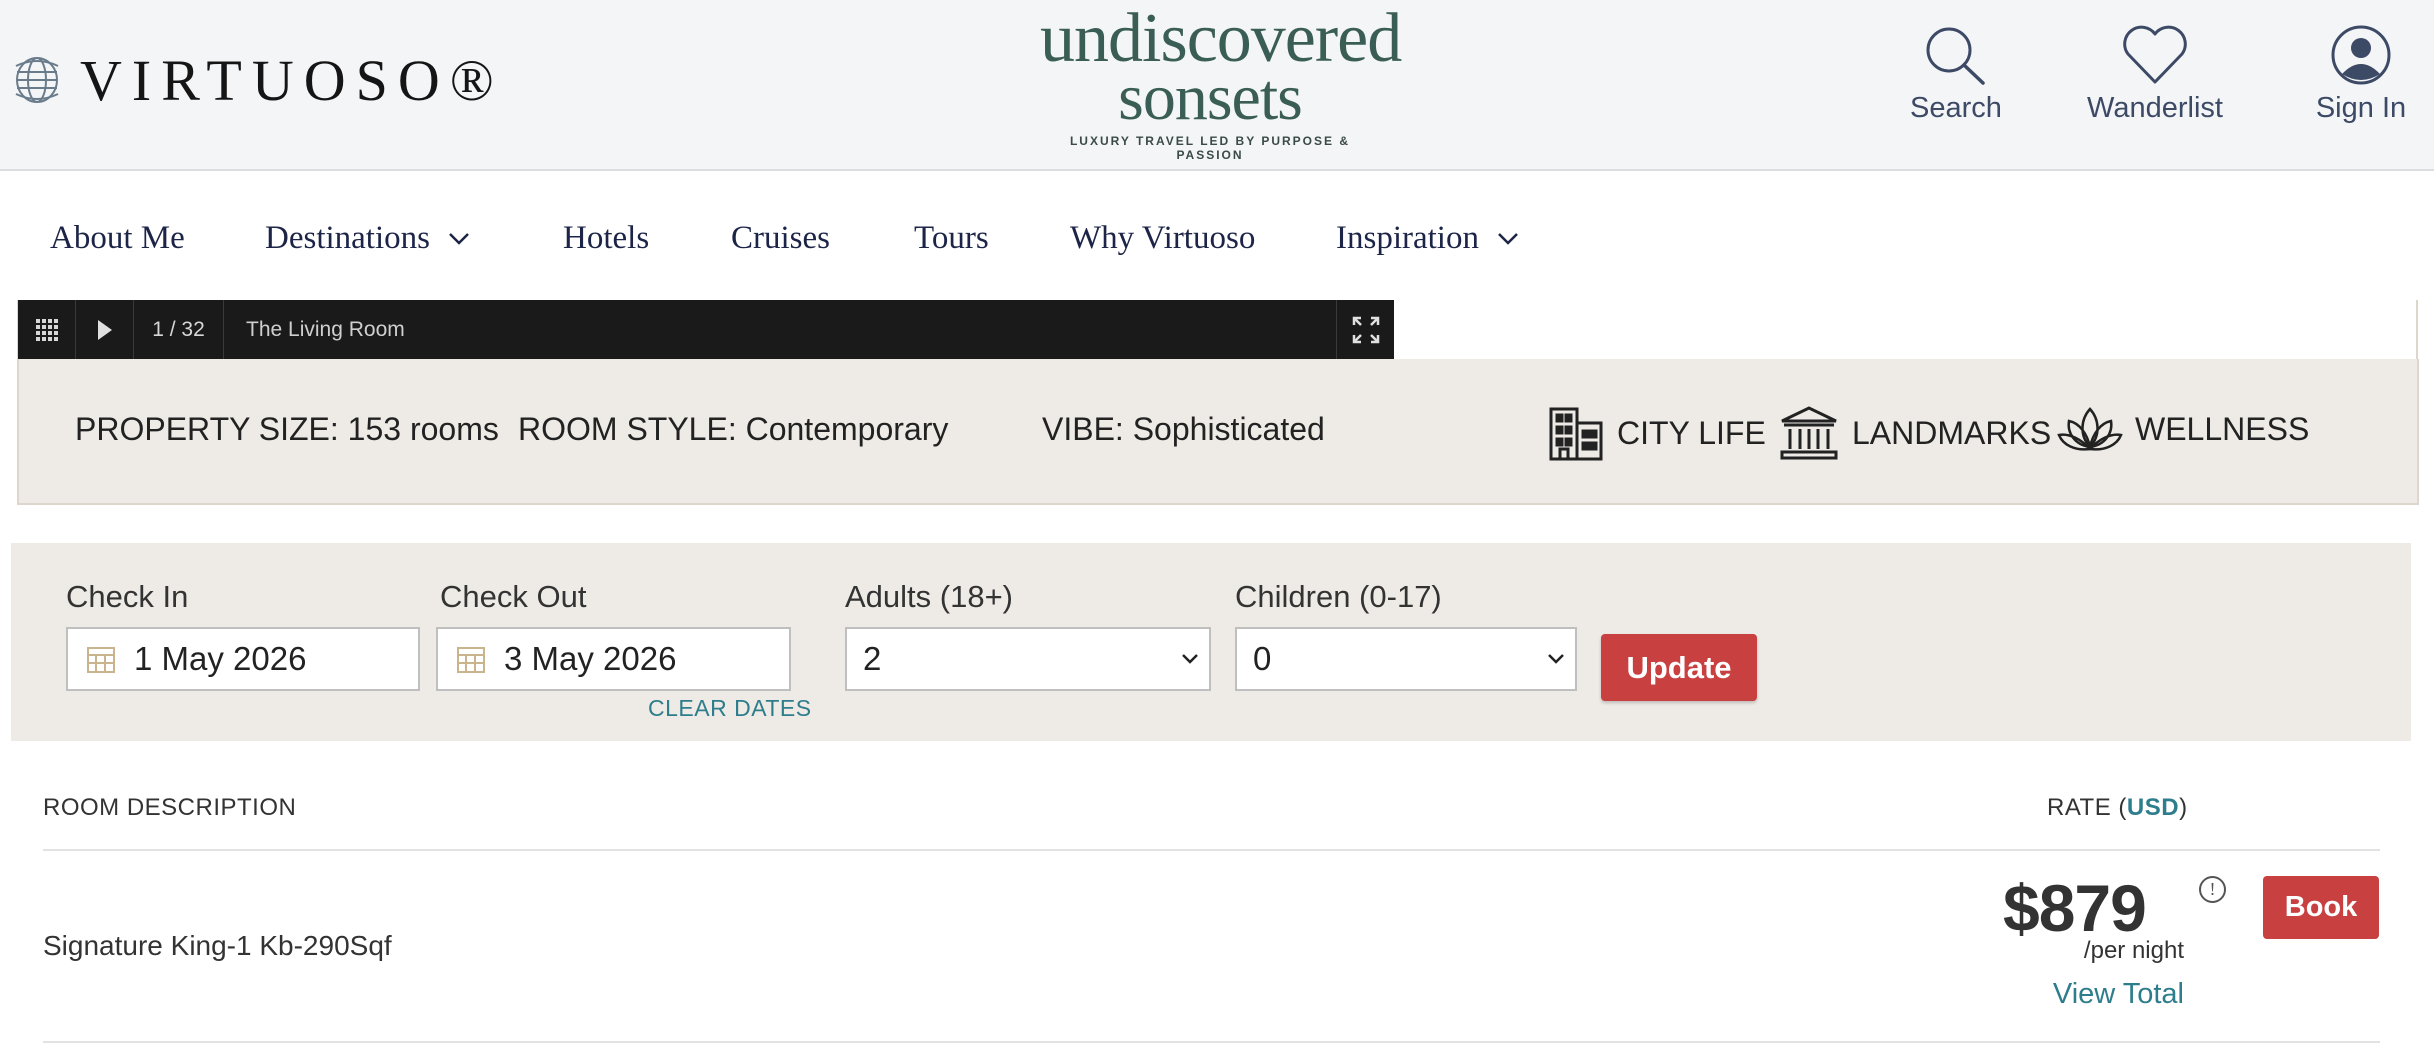  Describe the element at coordinates (2212, 889) in the screenshot. I see `info-icon: !` at that location.